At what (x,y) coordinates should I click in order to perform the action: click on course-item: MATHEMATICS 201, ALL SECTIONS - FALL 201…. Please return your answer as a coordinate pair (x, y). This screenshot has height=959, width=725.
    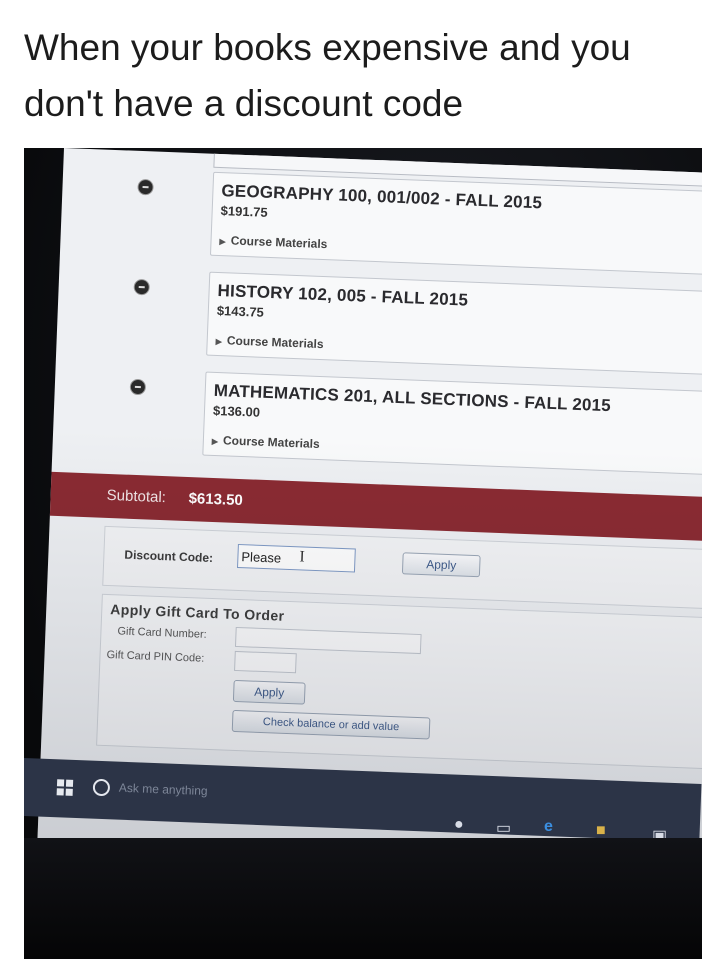
    Looking at the image, I should click on (452, 424).